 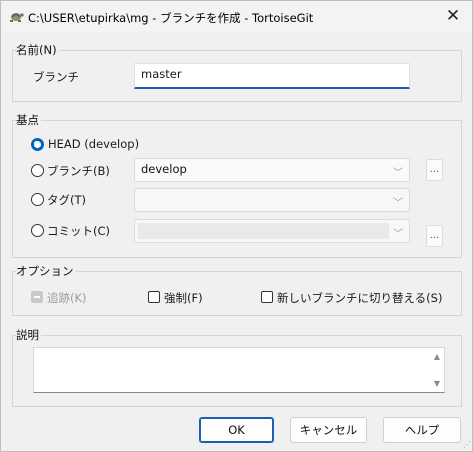 What do you see at coordinates (56, 77) in the screenshot?
I see `branch-name-label: ブランチ` at bounding box center [56, 77].